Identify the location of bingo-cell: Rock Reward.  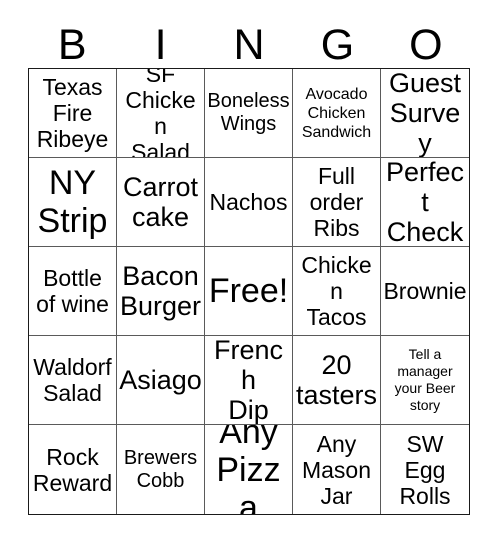
(73, 469).